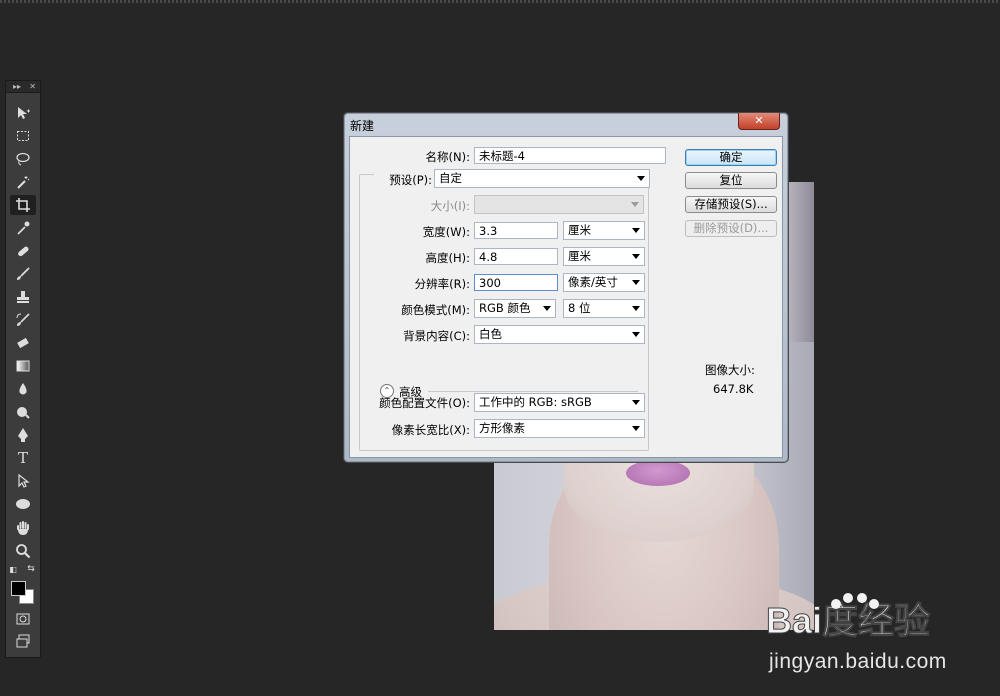 Image resolution: width=1000 pixels, height=696 pixels. I want to click on width-field: 3.3, so click(516, 230).